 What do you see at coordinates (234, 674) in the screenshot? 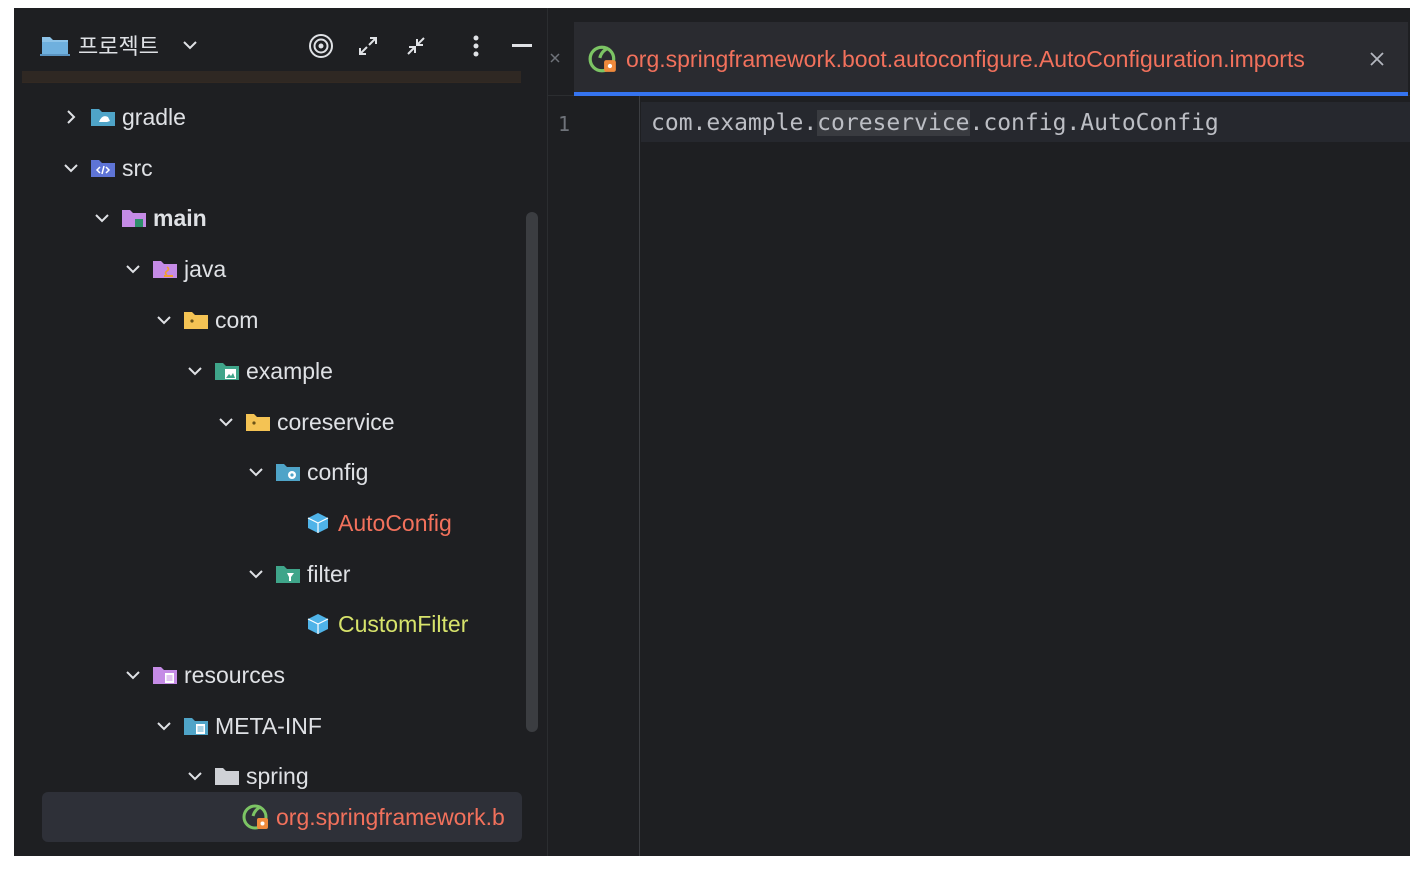
I see `tree-node-label: resources` at bounding box center [234, 674].